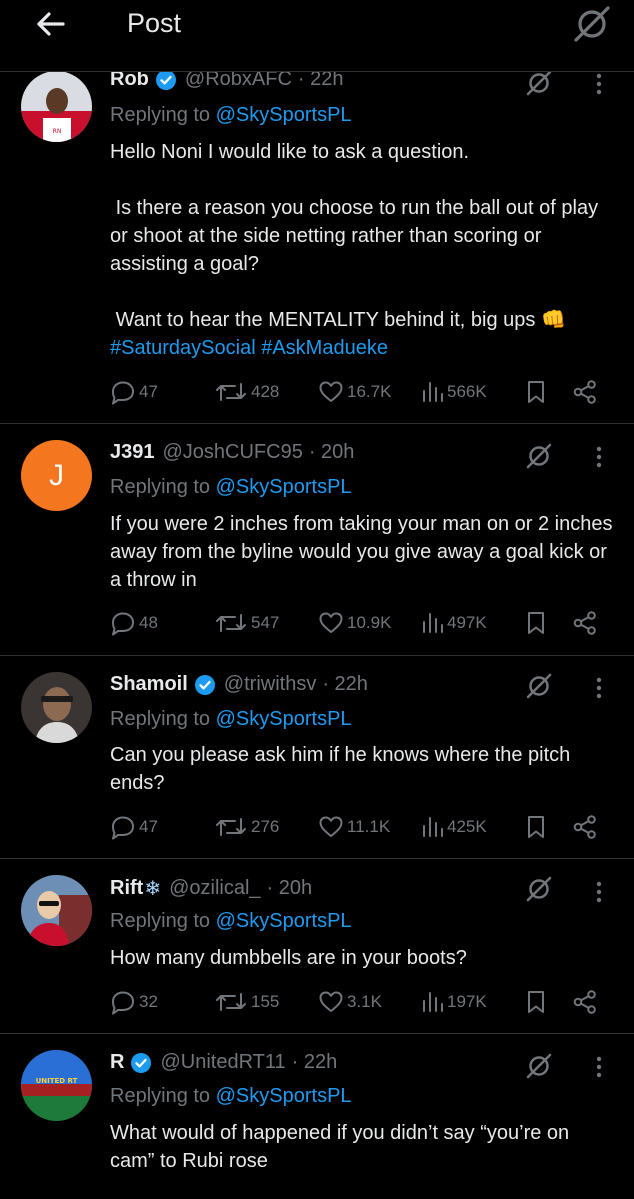  What do you see at coordinates (214, 888) in the screenshot?
I see `user-handle: @ozilical_` at bounding box center [214, 888].